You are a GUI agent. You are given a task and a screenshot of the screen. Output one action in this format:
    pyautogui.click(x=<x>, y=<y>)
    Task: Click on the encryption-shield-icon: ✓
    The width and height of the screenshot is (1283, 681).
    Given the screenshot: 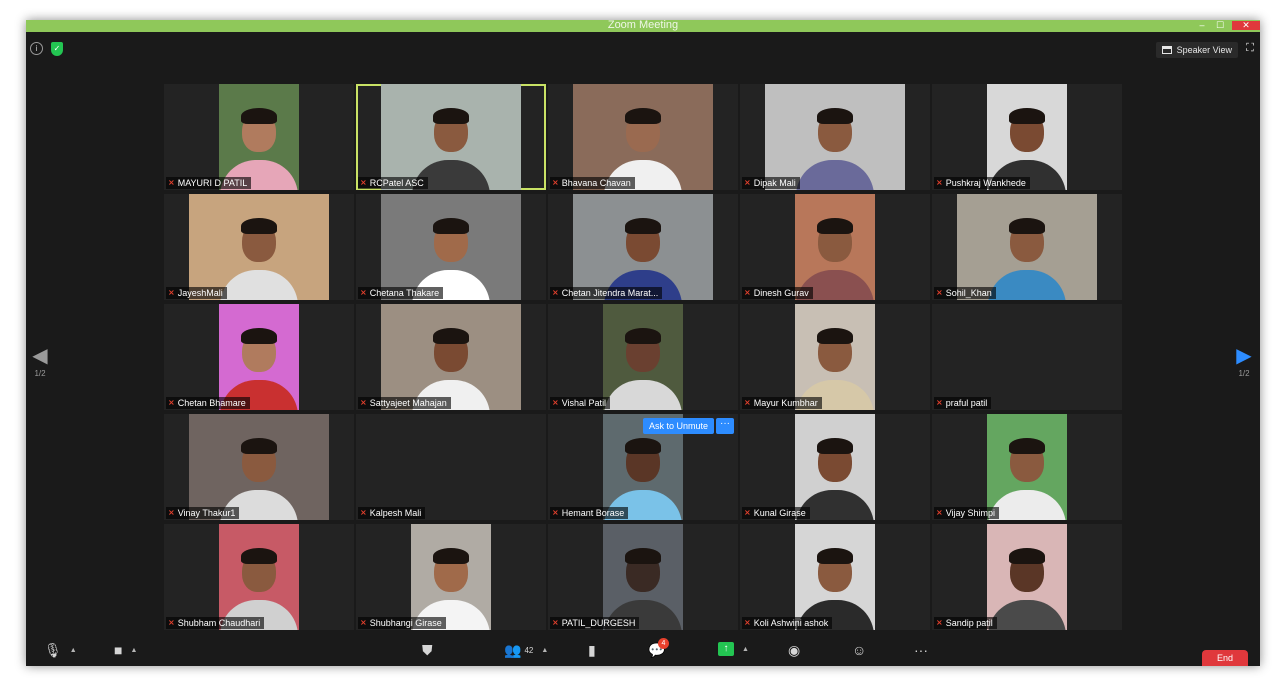 What is the action you would take?
    pyautogui.click(x=57, y=49)
    